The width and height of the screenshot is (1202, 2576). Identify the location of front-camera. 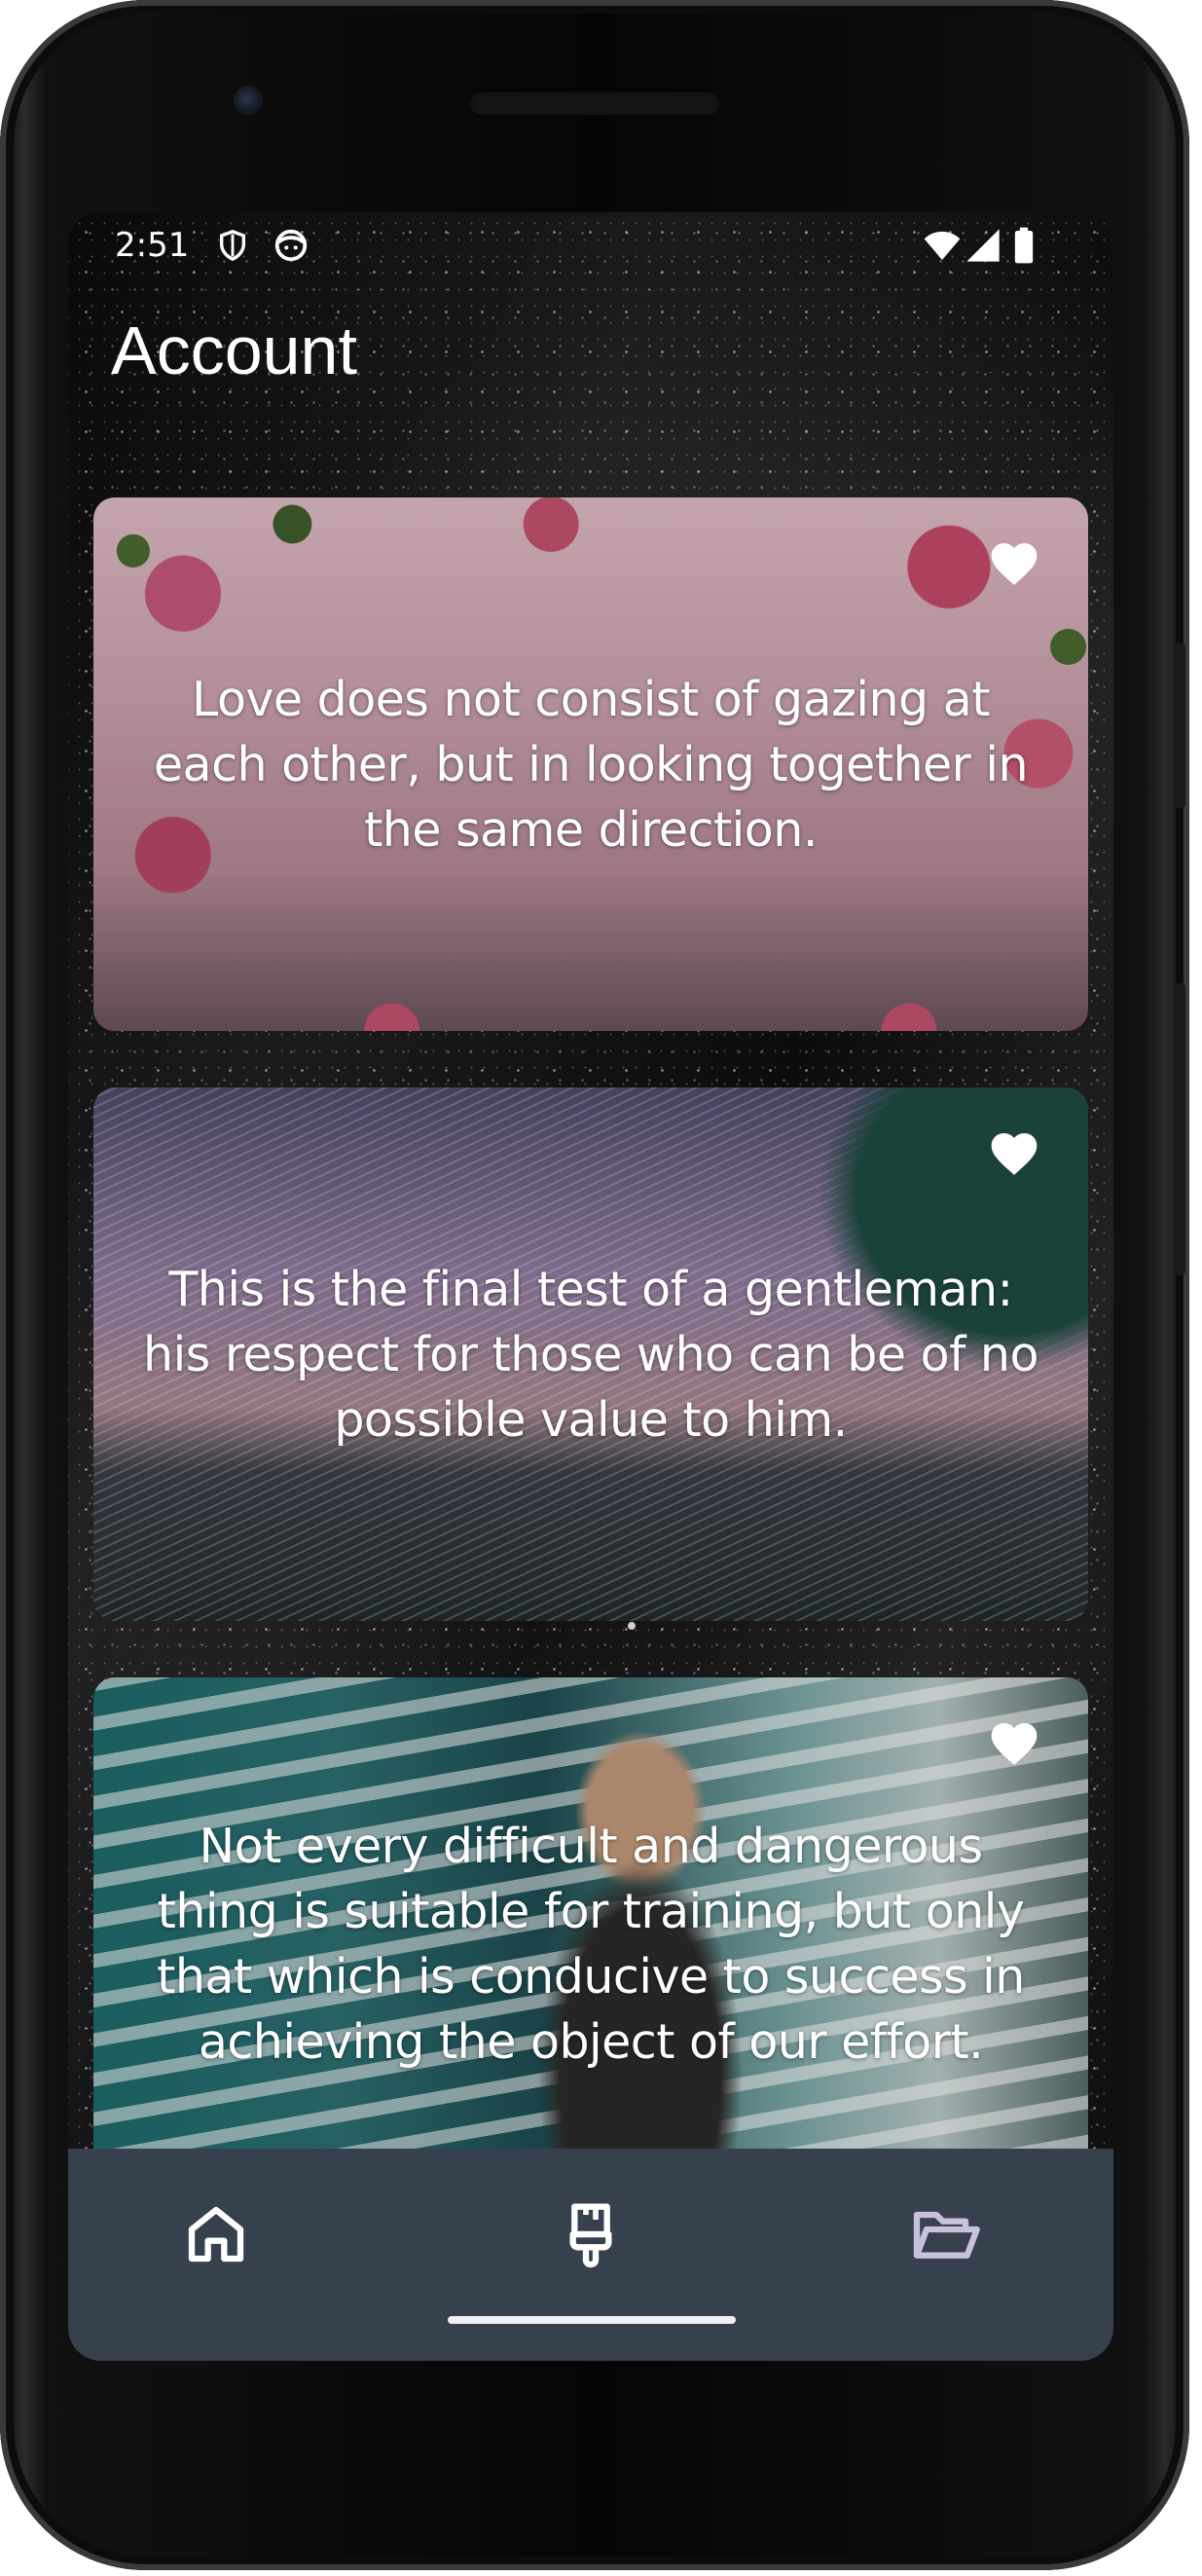
(248, 100).